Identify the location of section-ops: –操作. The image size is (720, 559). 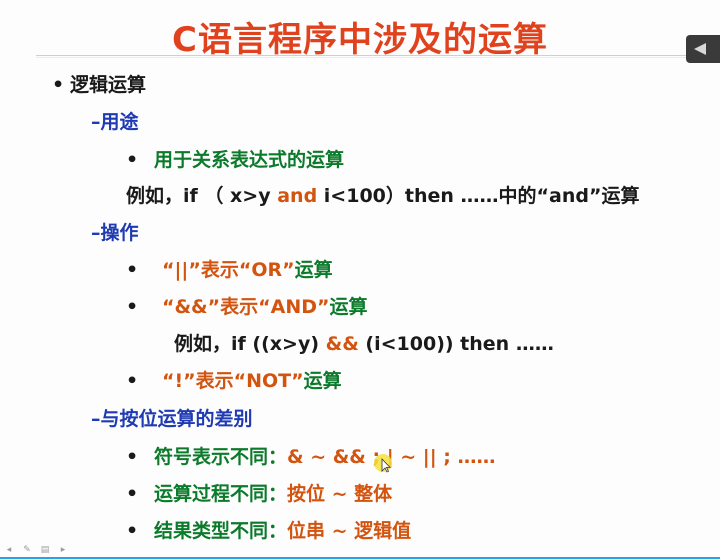
(115, 233).